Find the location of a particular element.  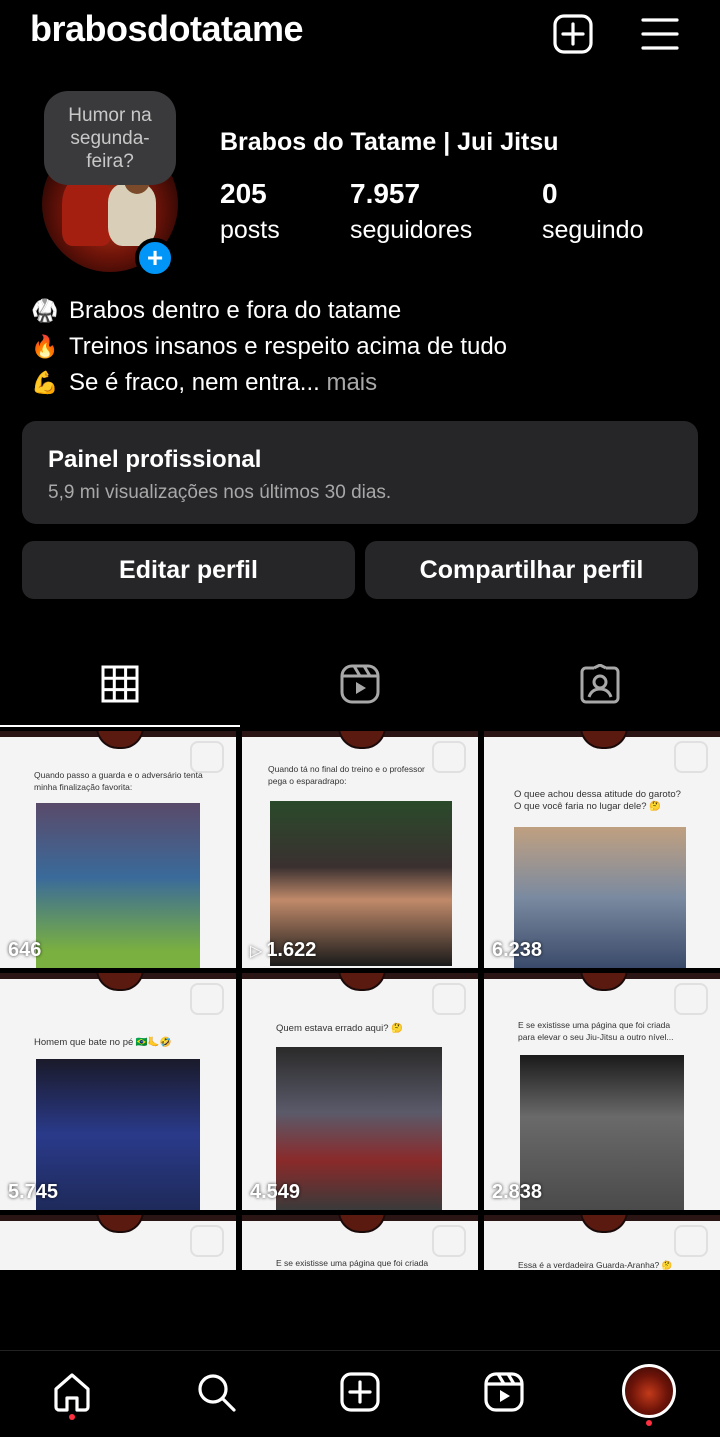

fire-emoji-icon: 🔥 is located at coordinates (45, 346).